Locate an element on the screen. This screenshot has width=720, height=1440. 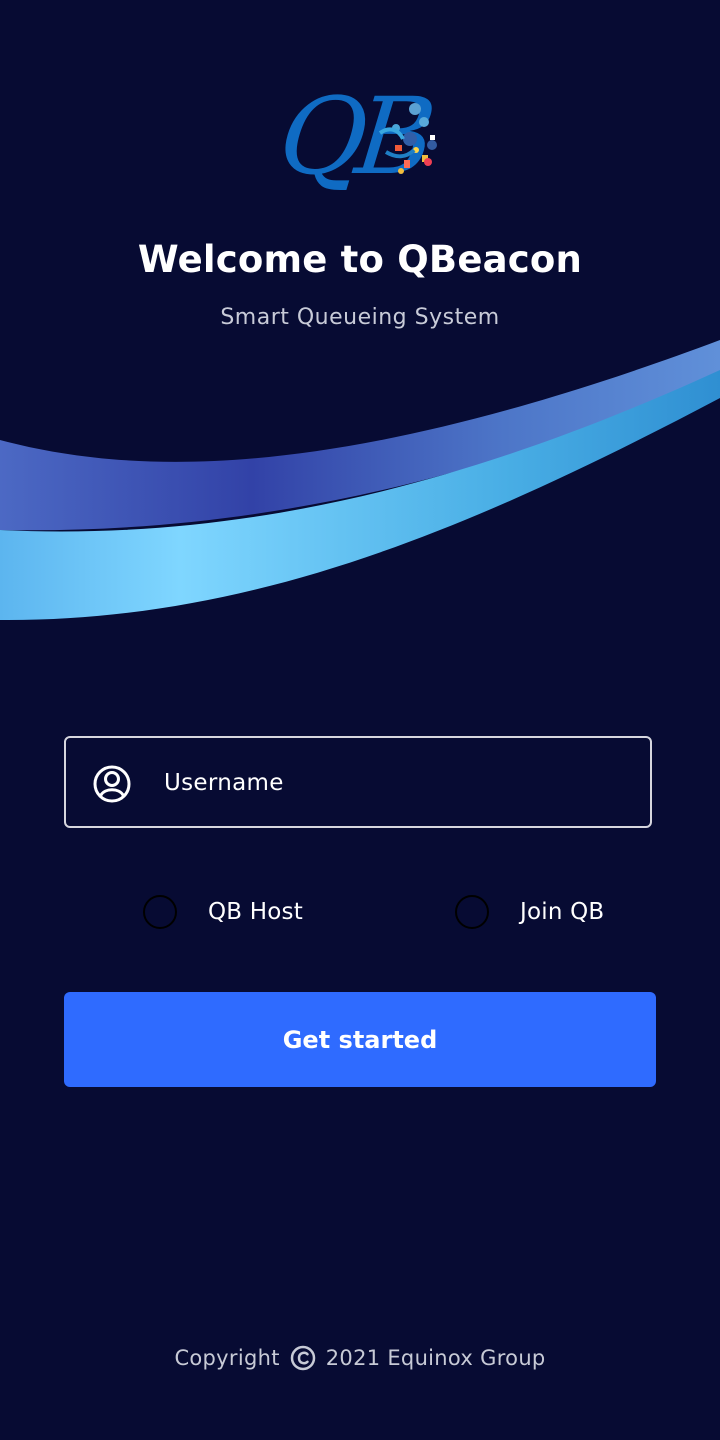
copyright-prefix: Copyright is located at coordinates (227, 1358).